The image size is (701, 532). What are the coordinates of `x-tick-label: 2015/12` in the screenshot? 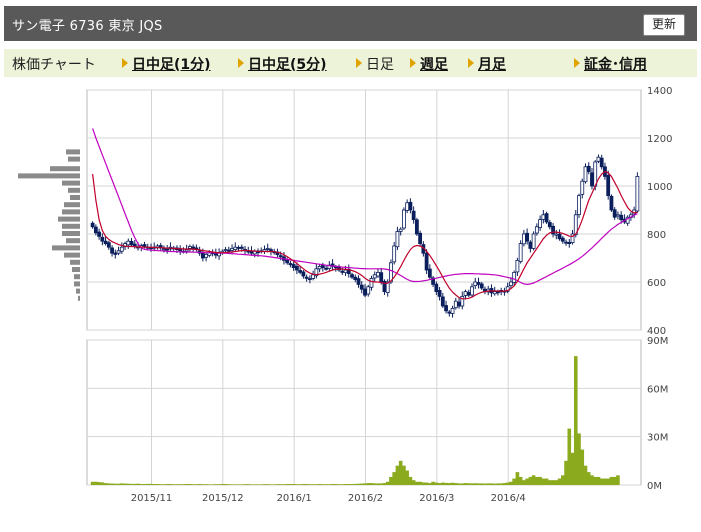 It's located at (223, 498).